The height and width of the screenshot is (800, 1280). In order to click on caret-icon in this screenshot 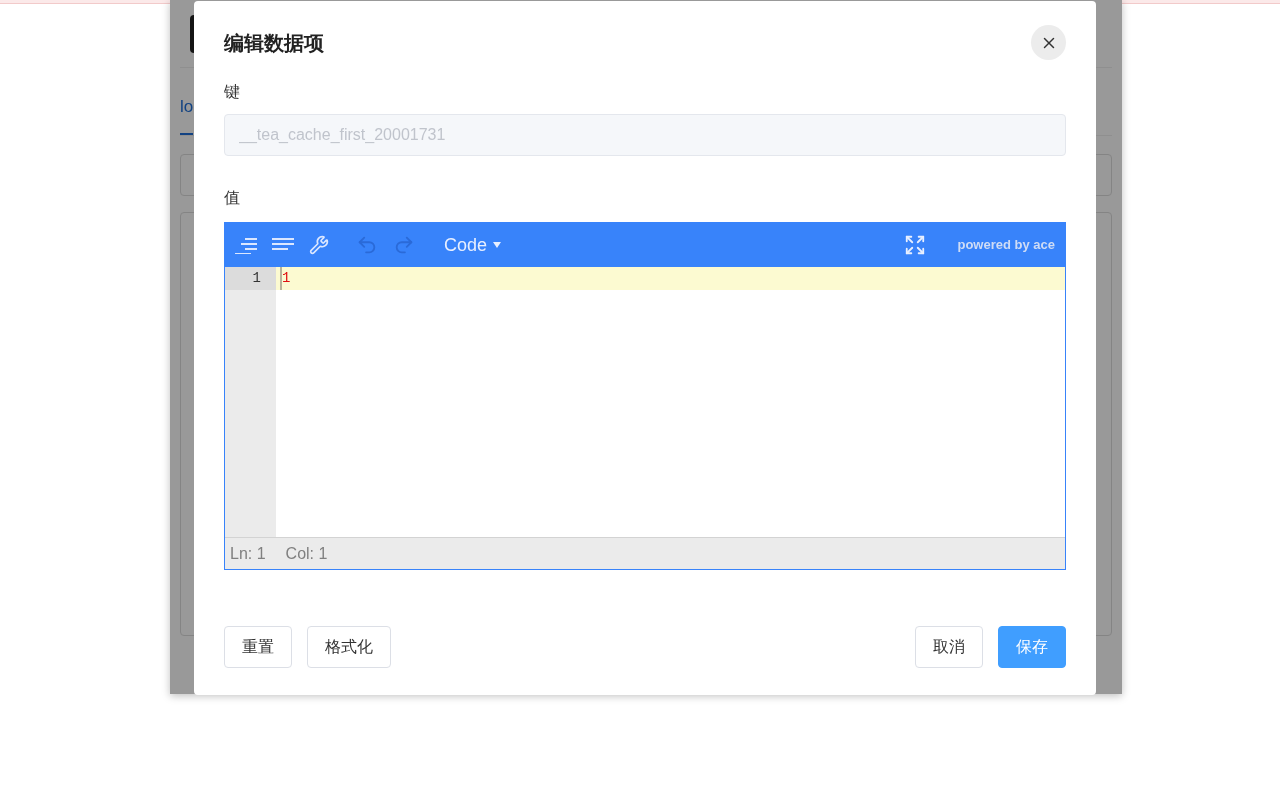, I will do `click(497, 245)`.